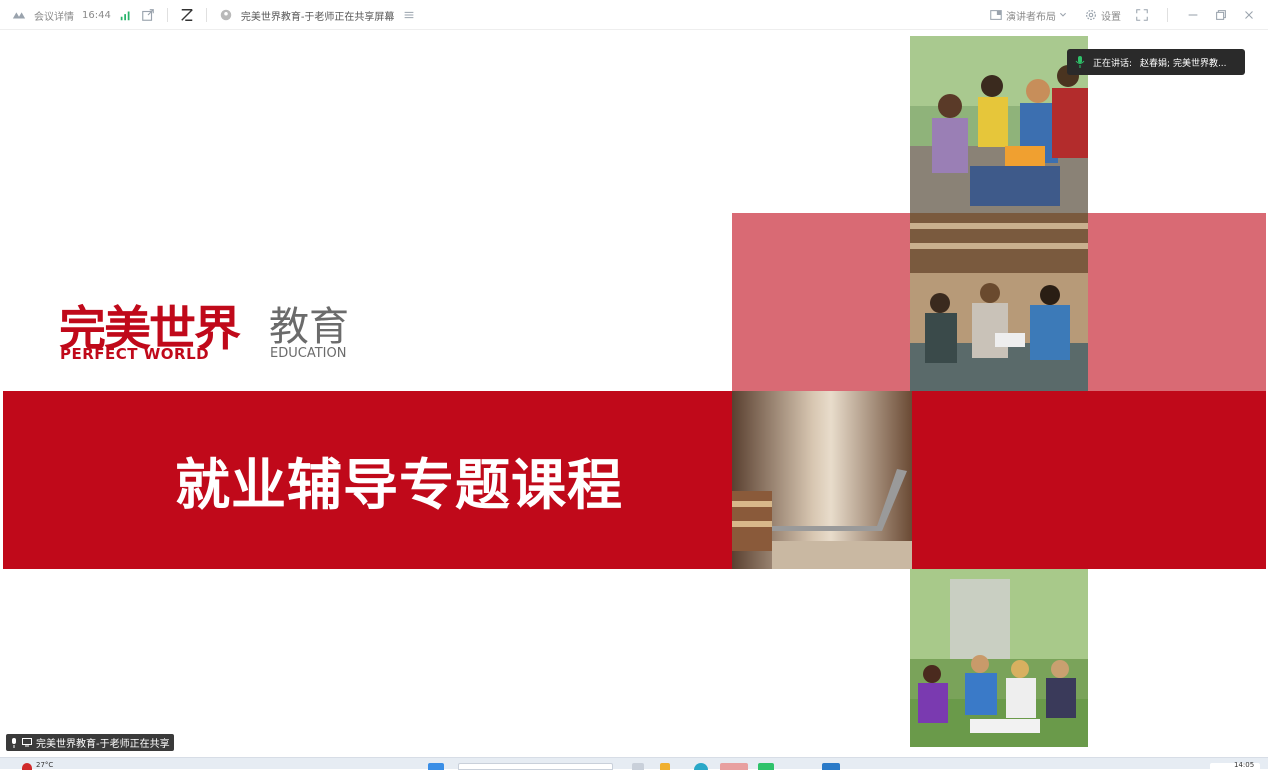 Image resolution: width=1268 pixels, height=770 pixels. Describe the element at coordinates (126, 15) in the screenshot. I see `signal-strength-icon` at that location.